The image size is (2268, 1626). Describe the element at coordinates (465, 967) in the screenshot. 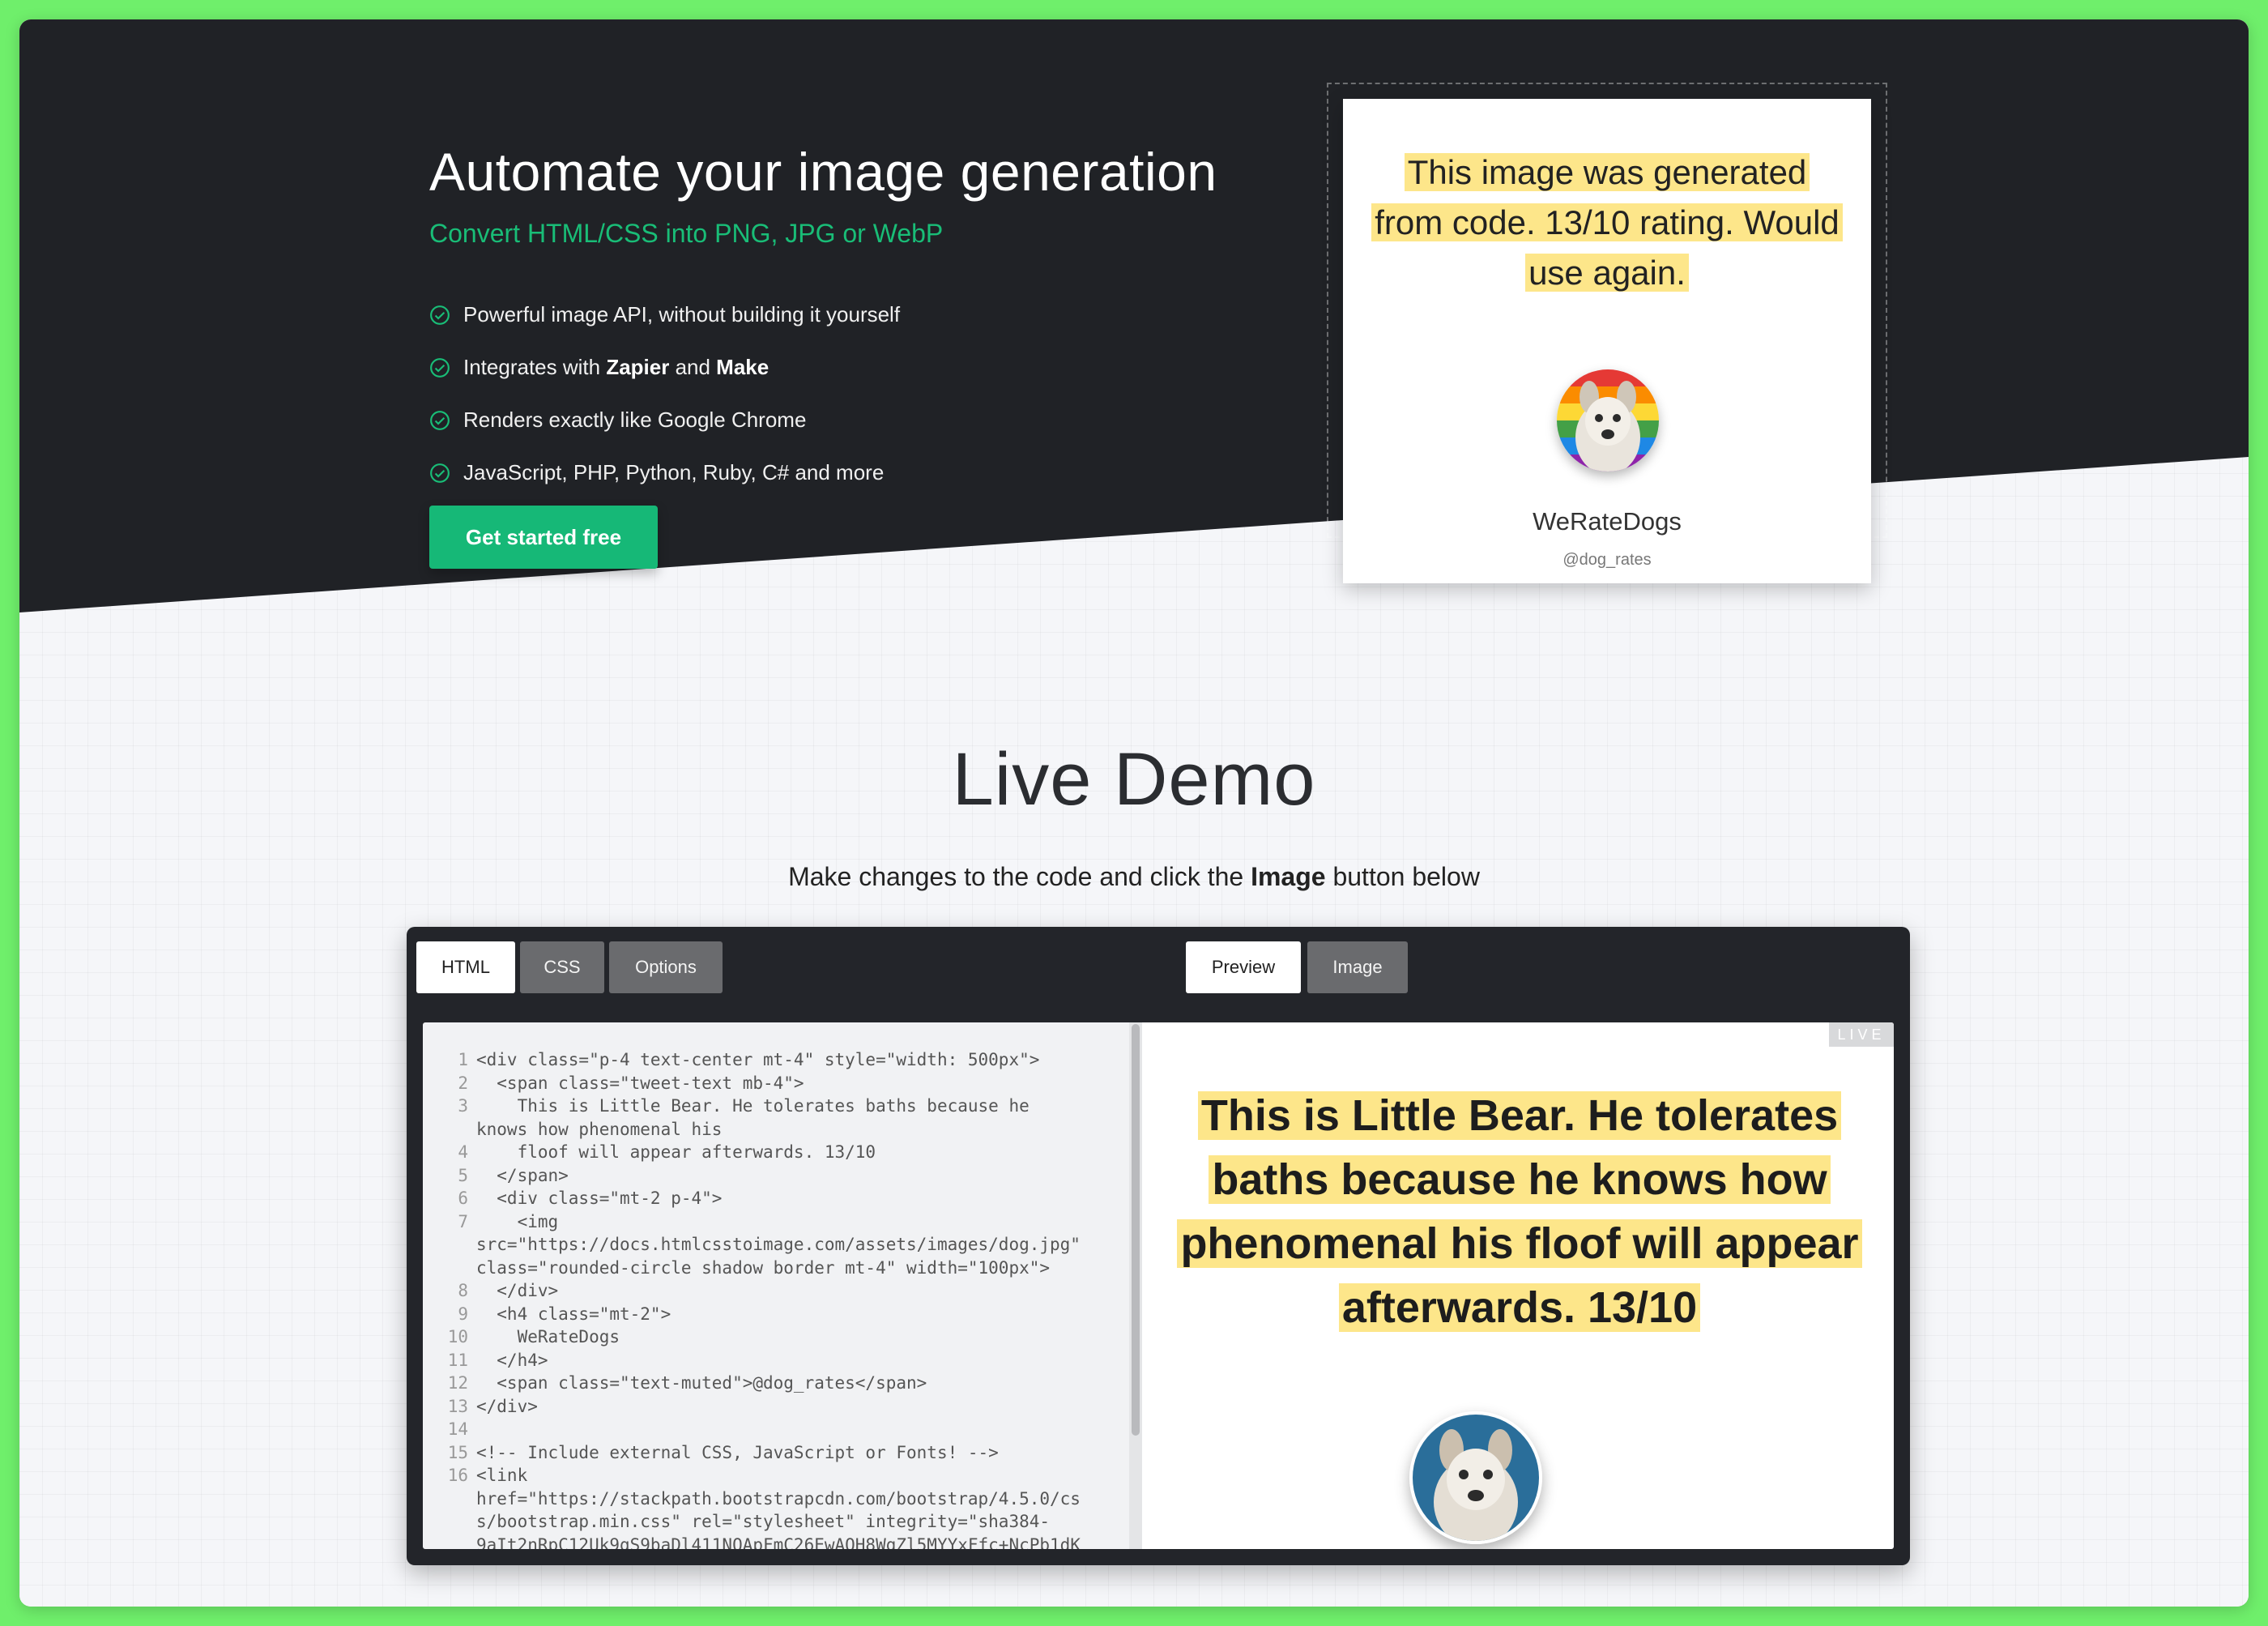

I see `tab-html: HTML` at that location.